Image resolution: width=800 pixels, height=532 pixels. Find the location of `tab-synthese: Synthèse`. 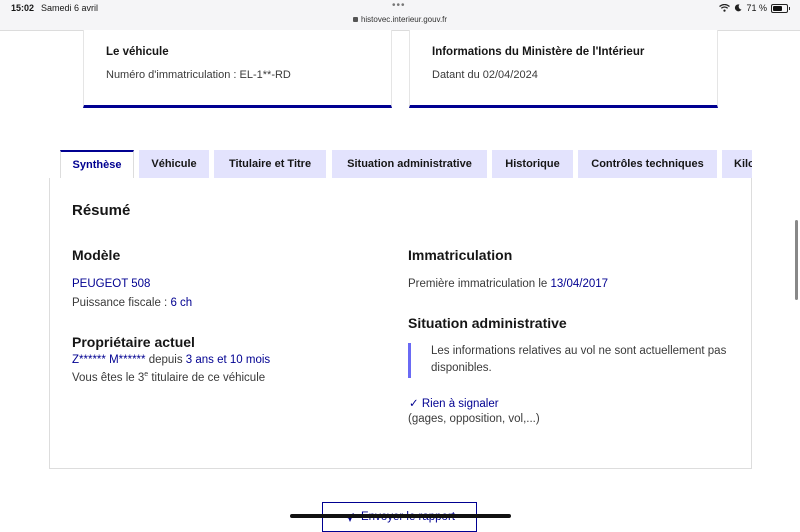

tab-synthese: Synthèse is located at coordinates (97, 164).